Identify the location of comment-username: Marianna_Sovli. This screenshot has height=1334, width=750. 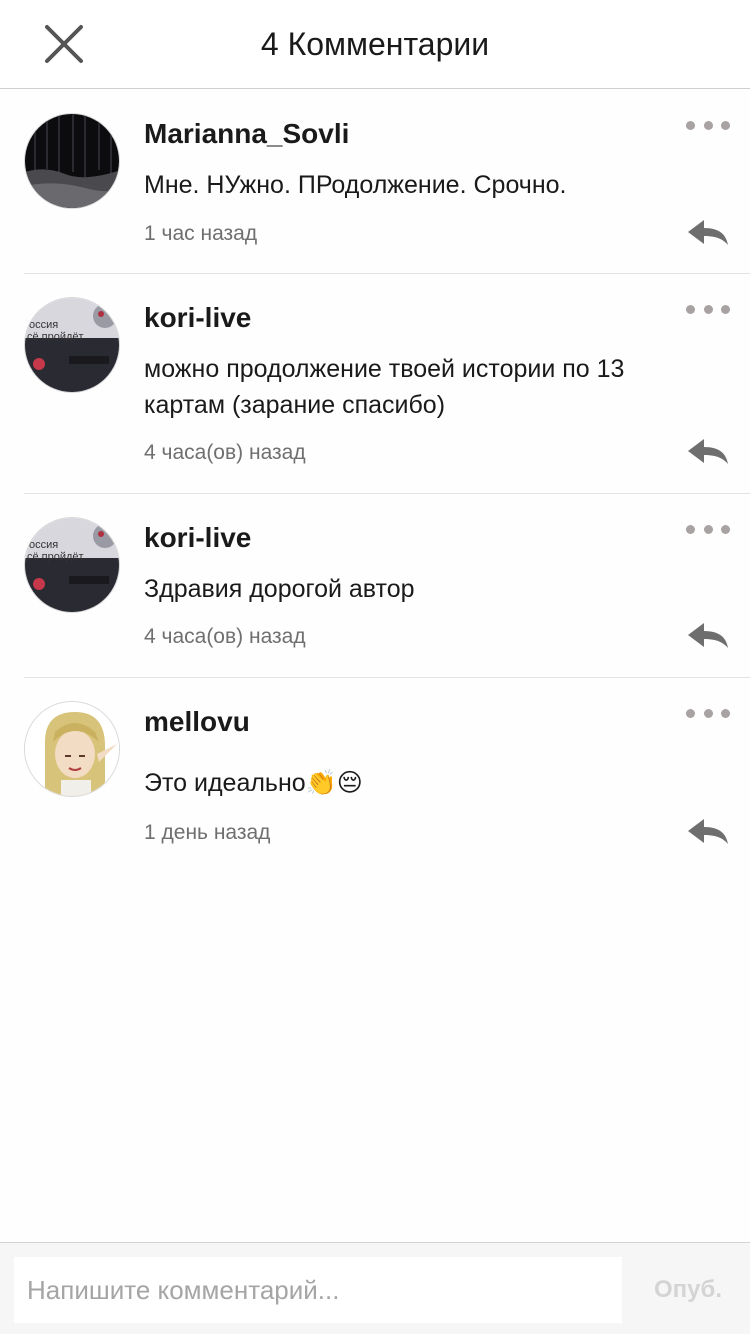
(246, 134).